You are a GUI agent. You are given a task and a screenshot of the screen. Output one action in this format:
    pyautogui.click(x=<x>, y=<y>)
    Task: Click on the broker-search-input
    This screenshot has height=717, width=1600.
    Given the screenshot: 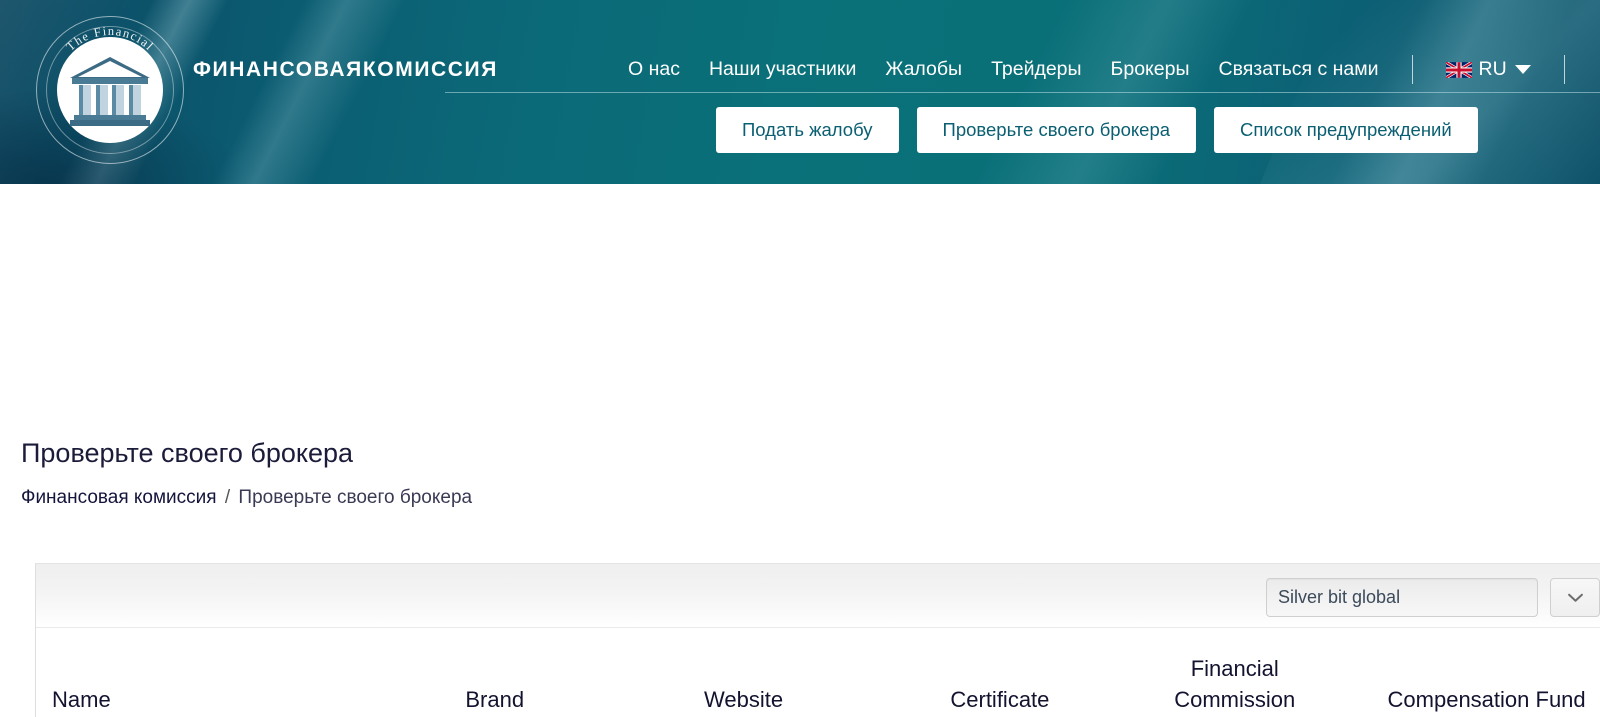 What is the action you would take?
    pyautogui.click(x=1402, y=597)
    